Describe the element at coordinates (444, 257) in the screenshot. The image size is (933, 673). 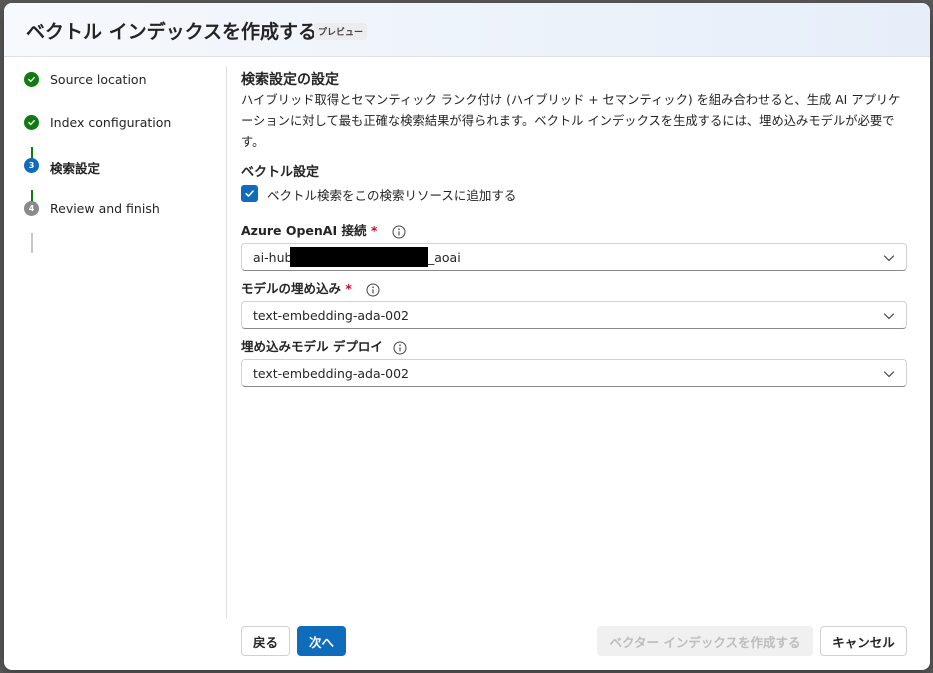
I see `connection-value-suffix: _aoai` at that location.